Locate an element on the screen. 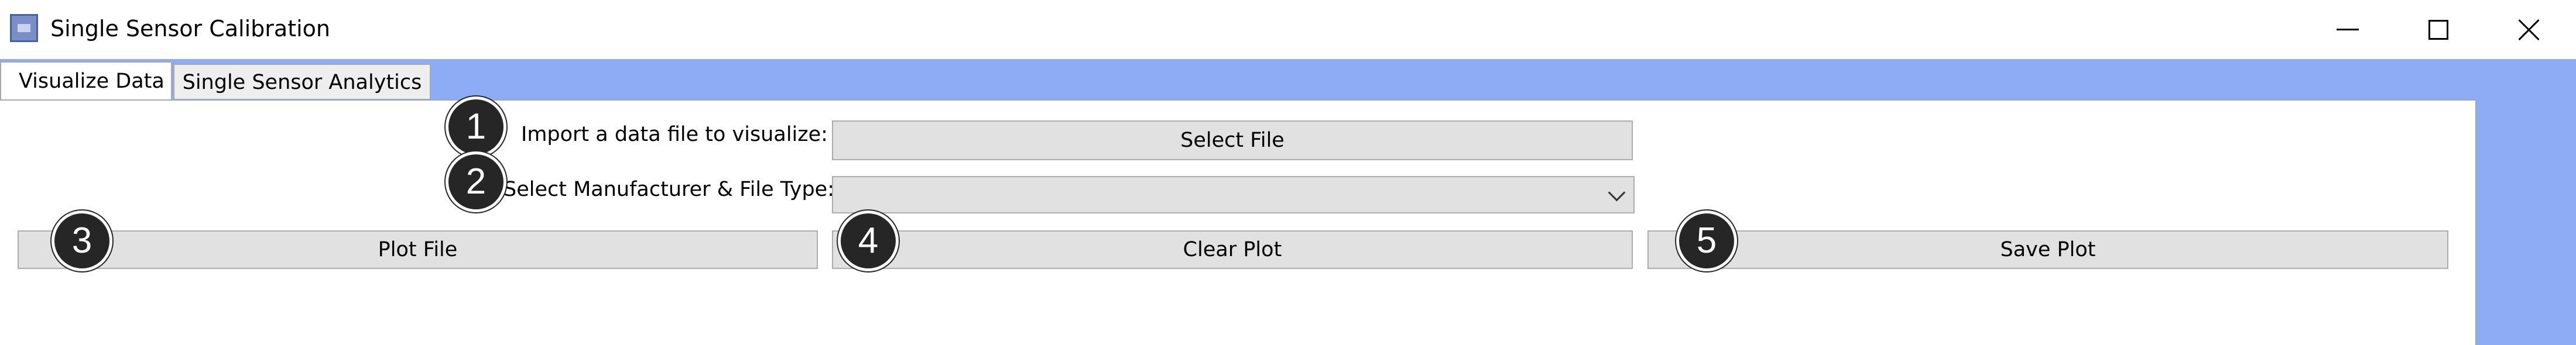 The image size is (2576, 345). chevron-down-icon is located at coordinates (1617, 193).